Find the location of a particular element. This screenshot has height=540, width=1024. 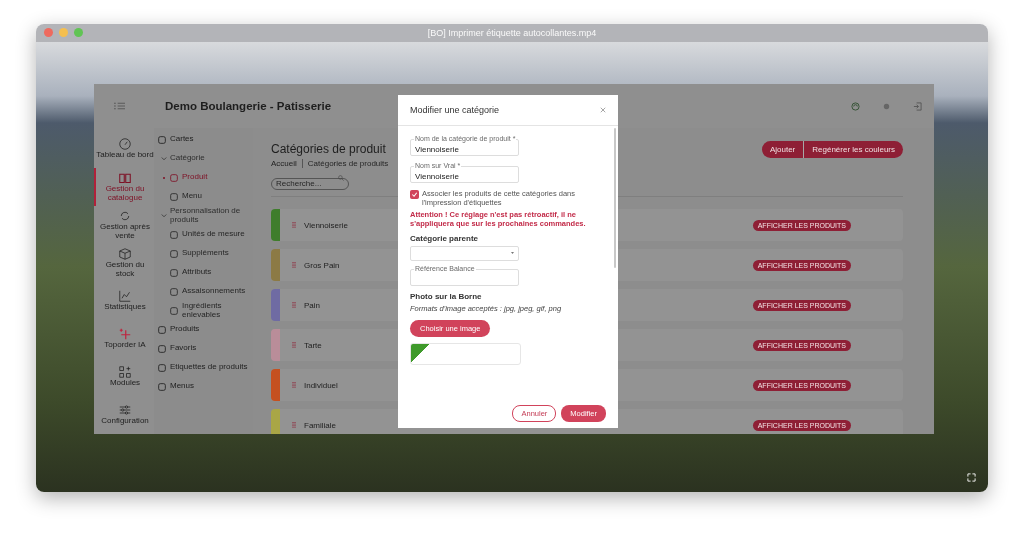

app-title: Demo Boulangerie - Patisserie is located at coordinates (248, 106).